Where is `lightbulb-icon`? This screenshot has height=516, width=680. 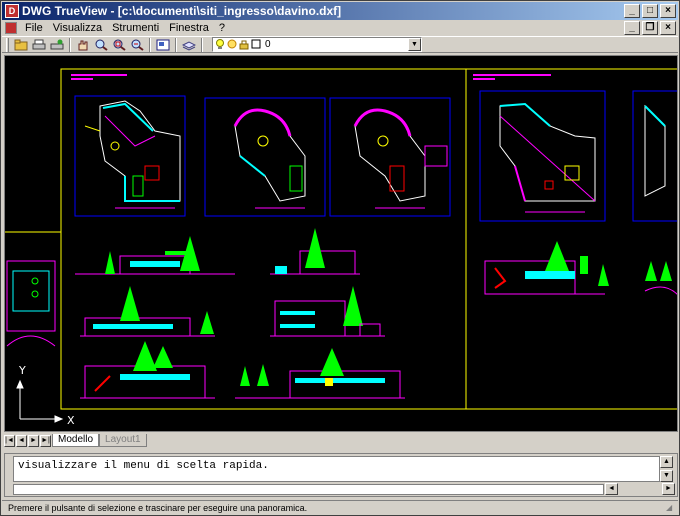
lightbulb-icon is located at coordinates (220, 44).